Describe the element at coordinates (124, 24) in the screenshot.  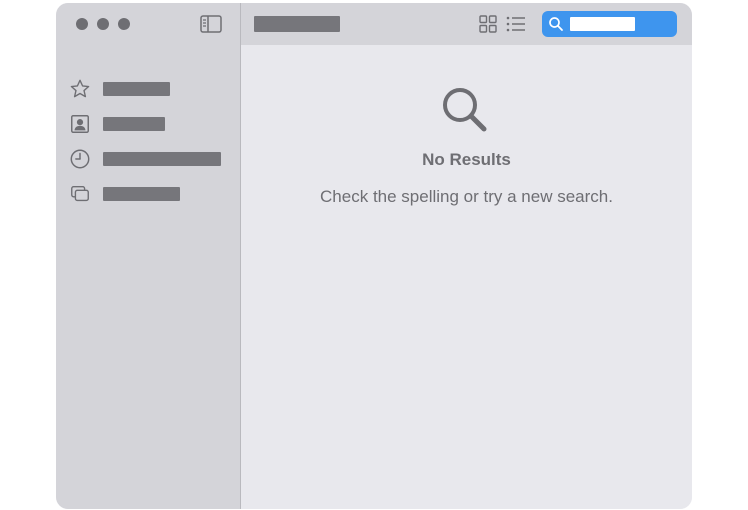
I see `zoom-button` at that location.